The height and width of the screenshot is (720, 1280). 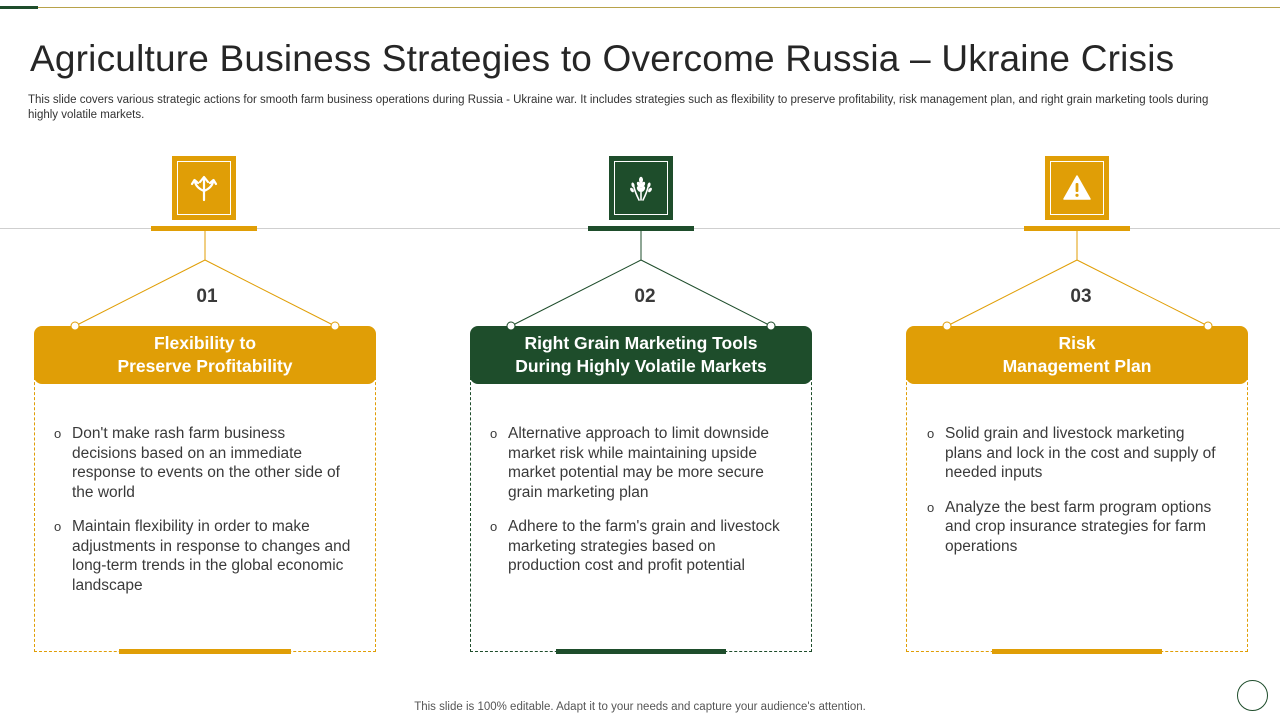 What do you see at coordinates (1252, 695) in the screenshot?
I see `corner-circle-decoration` at bounding box center [1252, 695].